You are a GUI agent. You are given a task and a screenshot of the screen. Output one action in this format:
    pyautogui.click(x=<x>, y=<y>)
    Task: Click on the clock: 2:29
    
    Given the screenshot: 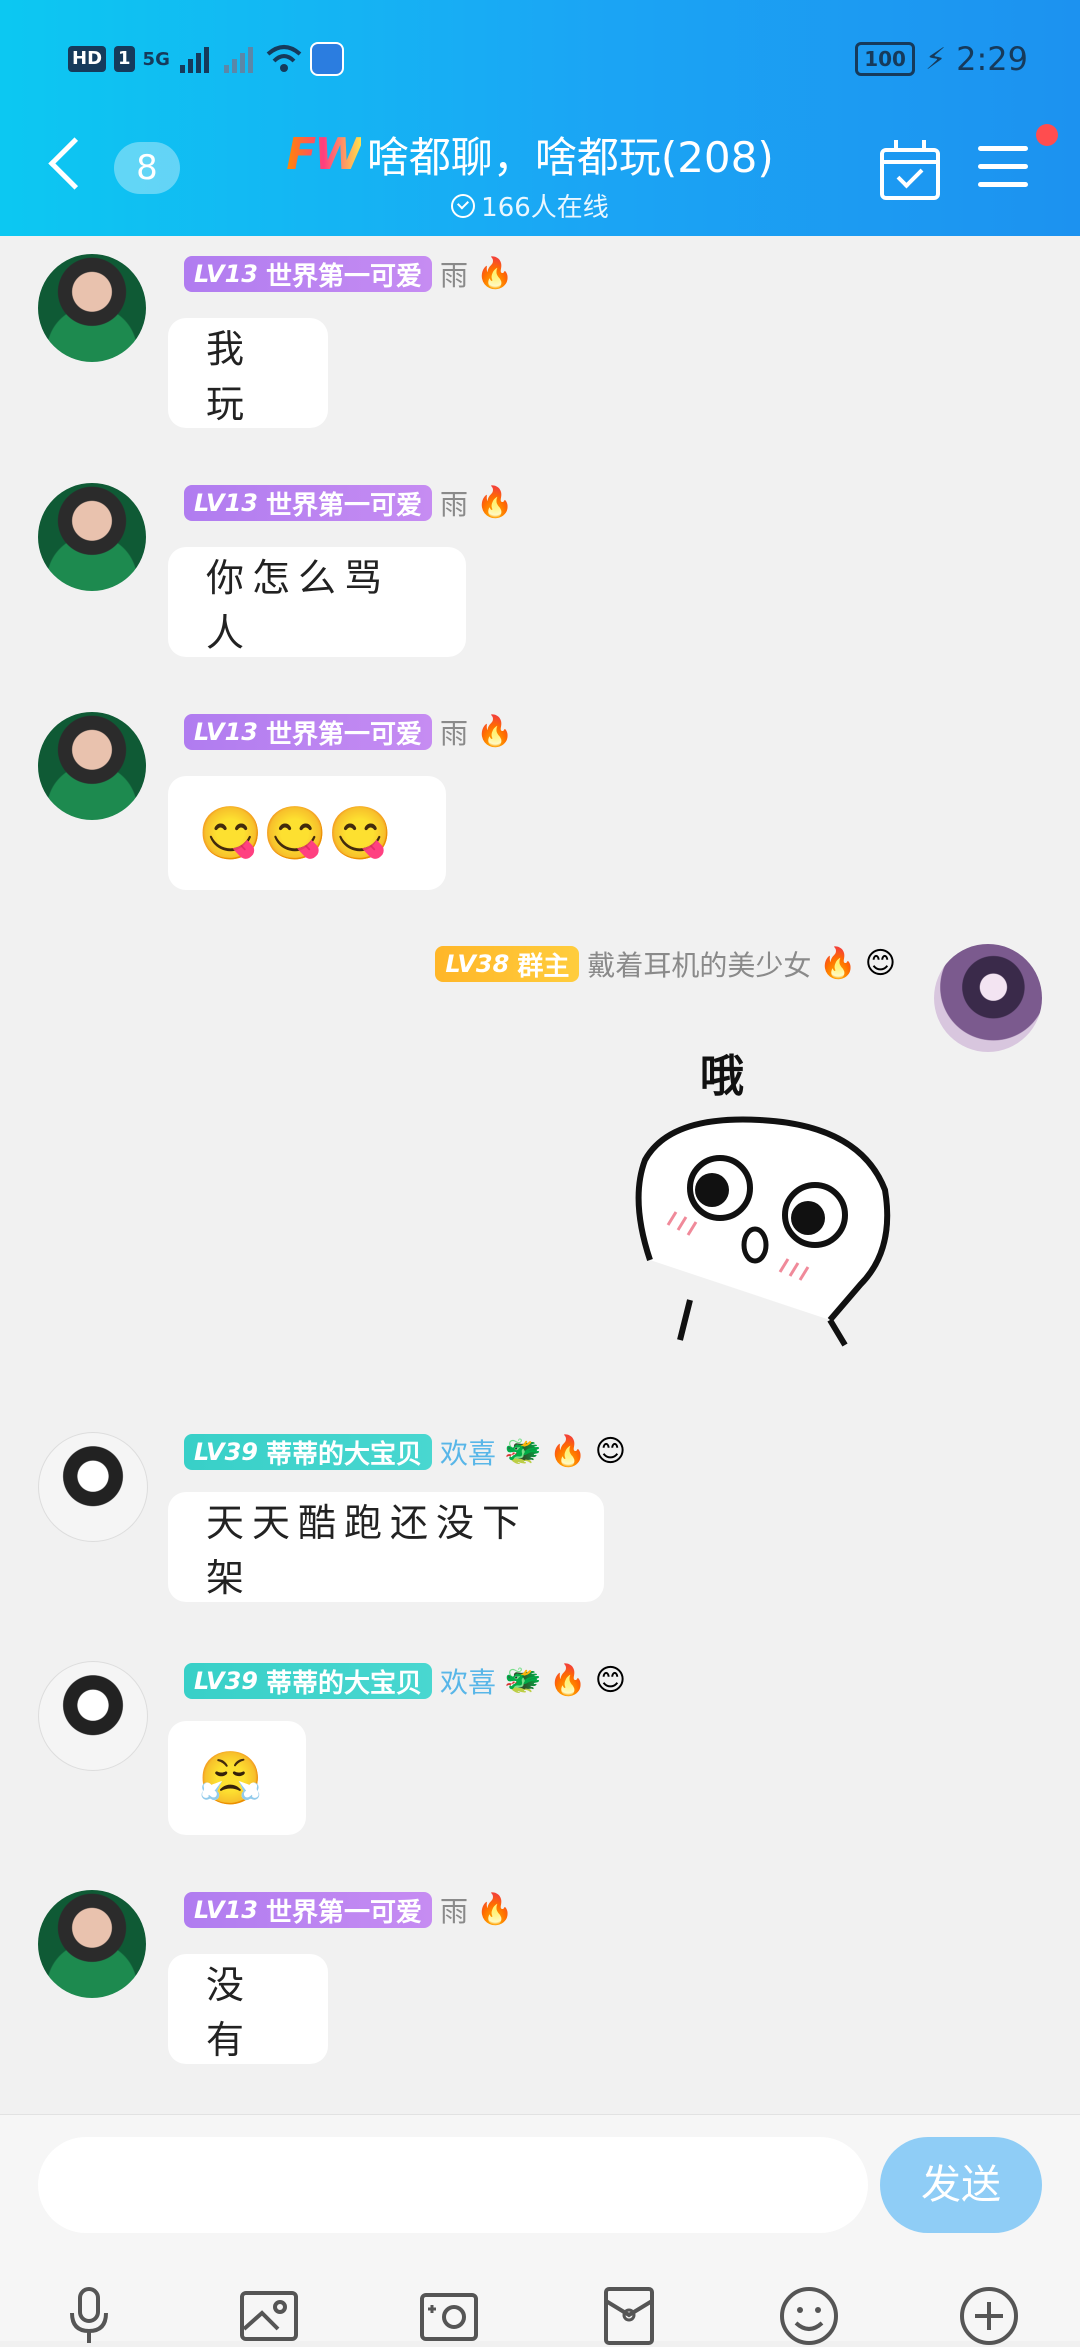 What is the action you would take?
    pyautogui.click(x=992, y=59)
    